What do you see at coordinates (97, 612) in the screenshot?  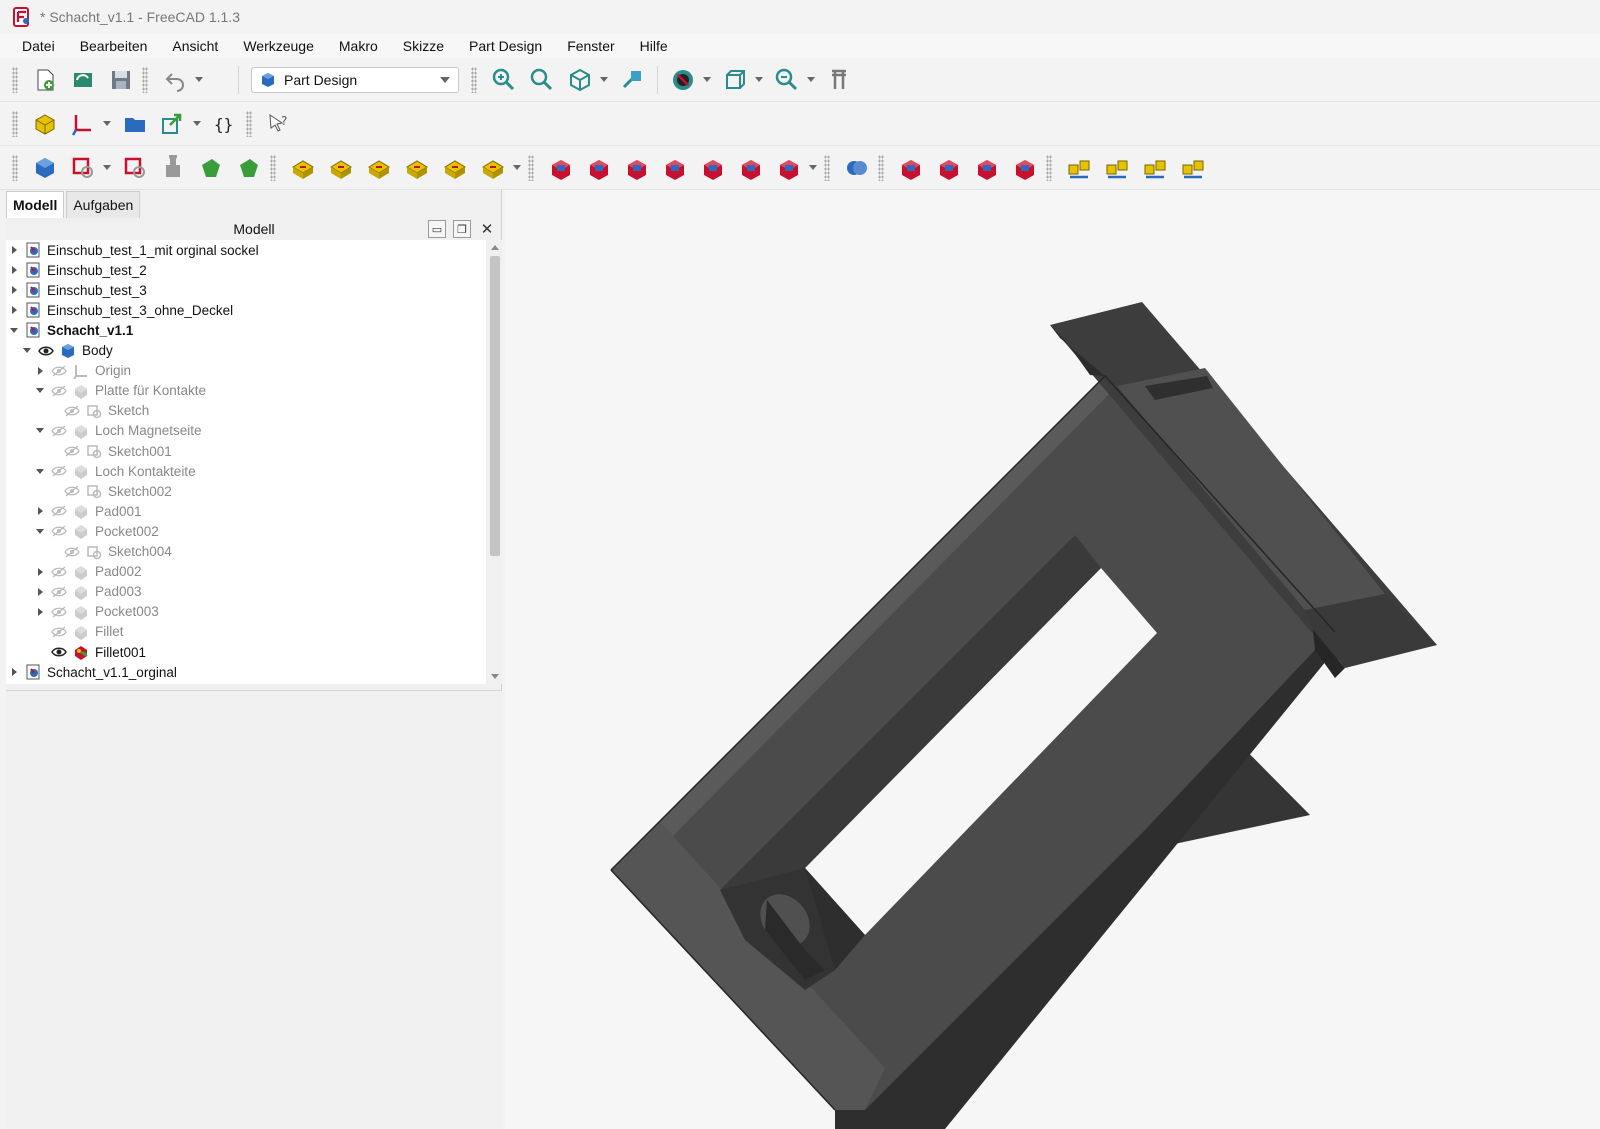 I see `tree-item: Pocket003` at bounding box center [97, 612].